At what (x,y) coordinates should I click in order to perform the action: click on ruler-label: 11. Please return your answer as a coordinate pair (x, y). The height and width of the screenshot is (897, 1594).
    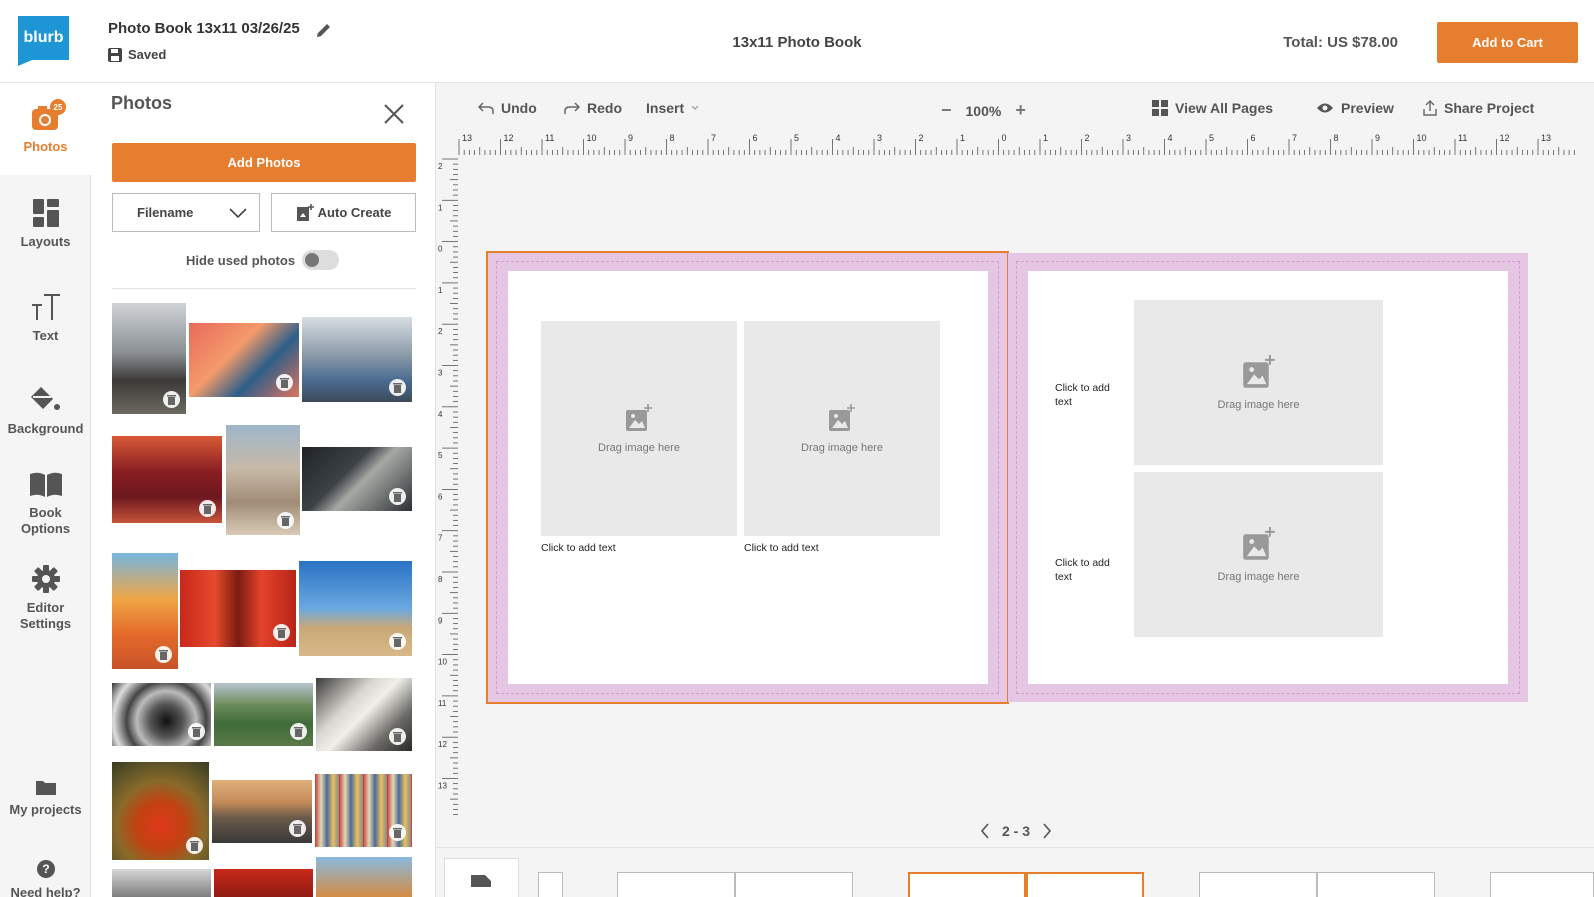
    Looking at the image, I should click on (549, 138).